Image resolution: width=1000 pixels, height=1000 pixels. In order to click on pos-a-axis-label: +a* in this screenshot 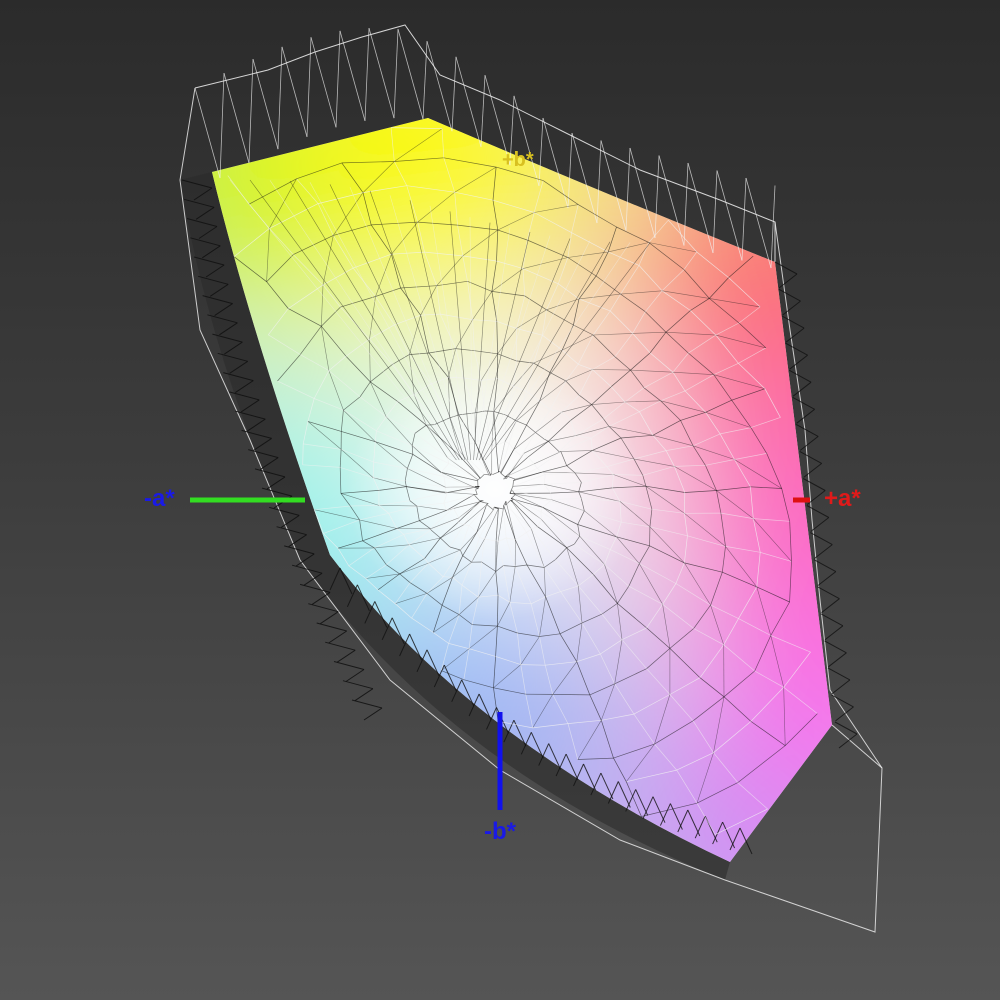, I will do `click(842, 498)`.